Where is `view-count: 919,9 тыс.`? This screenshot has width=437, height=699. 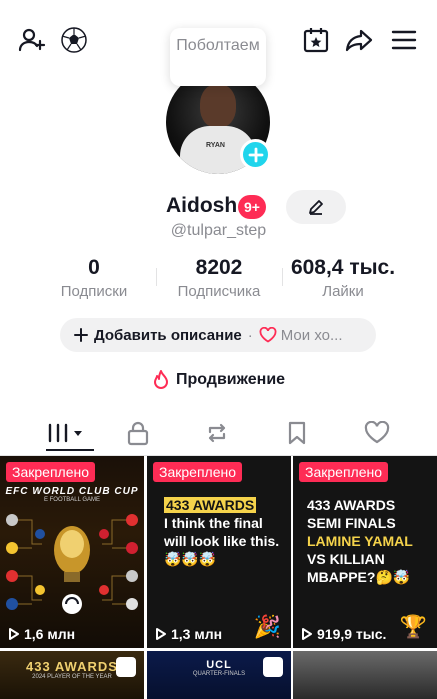
view-count: 919,9 тыс. is located at coordinates (343, 634).